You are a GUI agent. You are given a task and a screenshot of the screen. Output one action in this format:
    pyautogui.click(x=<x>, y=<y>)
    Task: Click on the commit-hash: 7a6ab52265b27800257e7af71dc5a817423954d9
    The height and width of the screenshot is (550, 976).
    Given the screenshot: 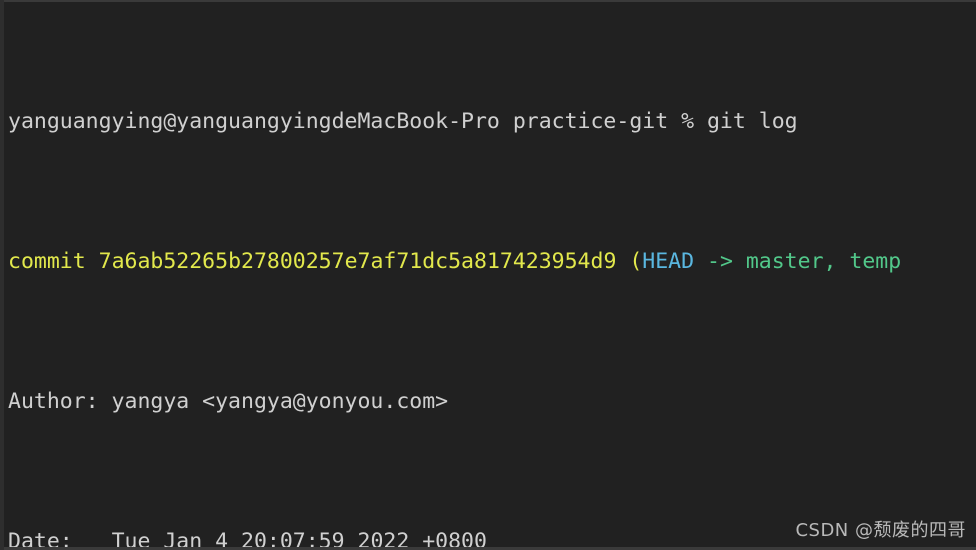 What is the action you would take?
    pyautogui.click(x=357, y=261)
    